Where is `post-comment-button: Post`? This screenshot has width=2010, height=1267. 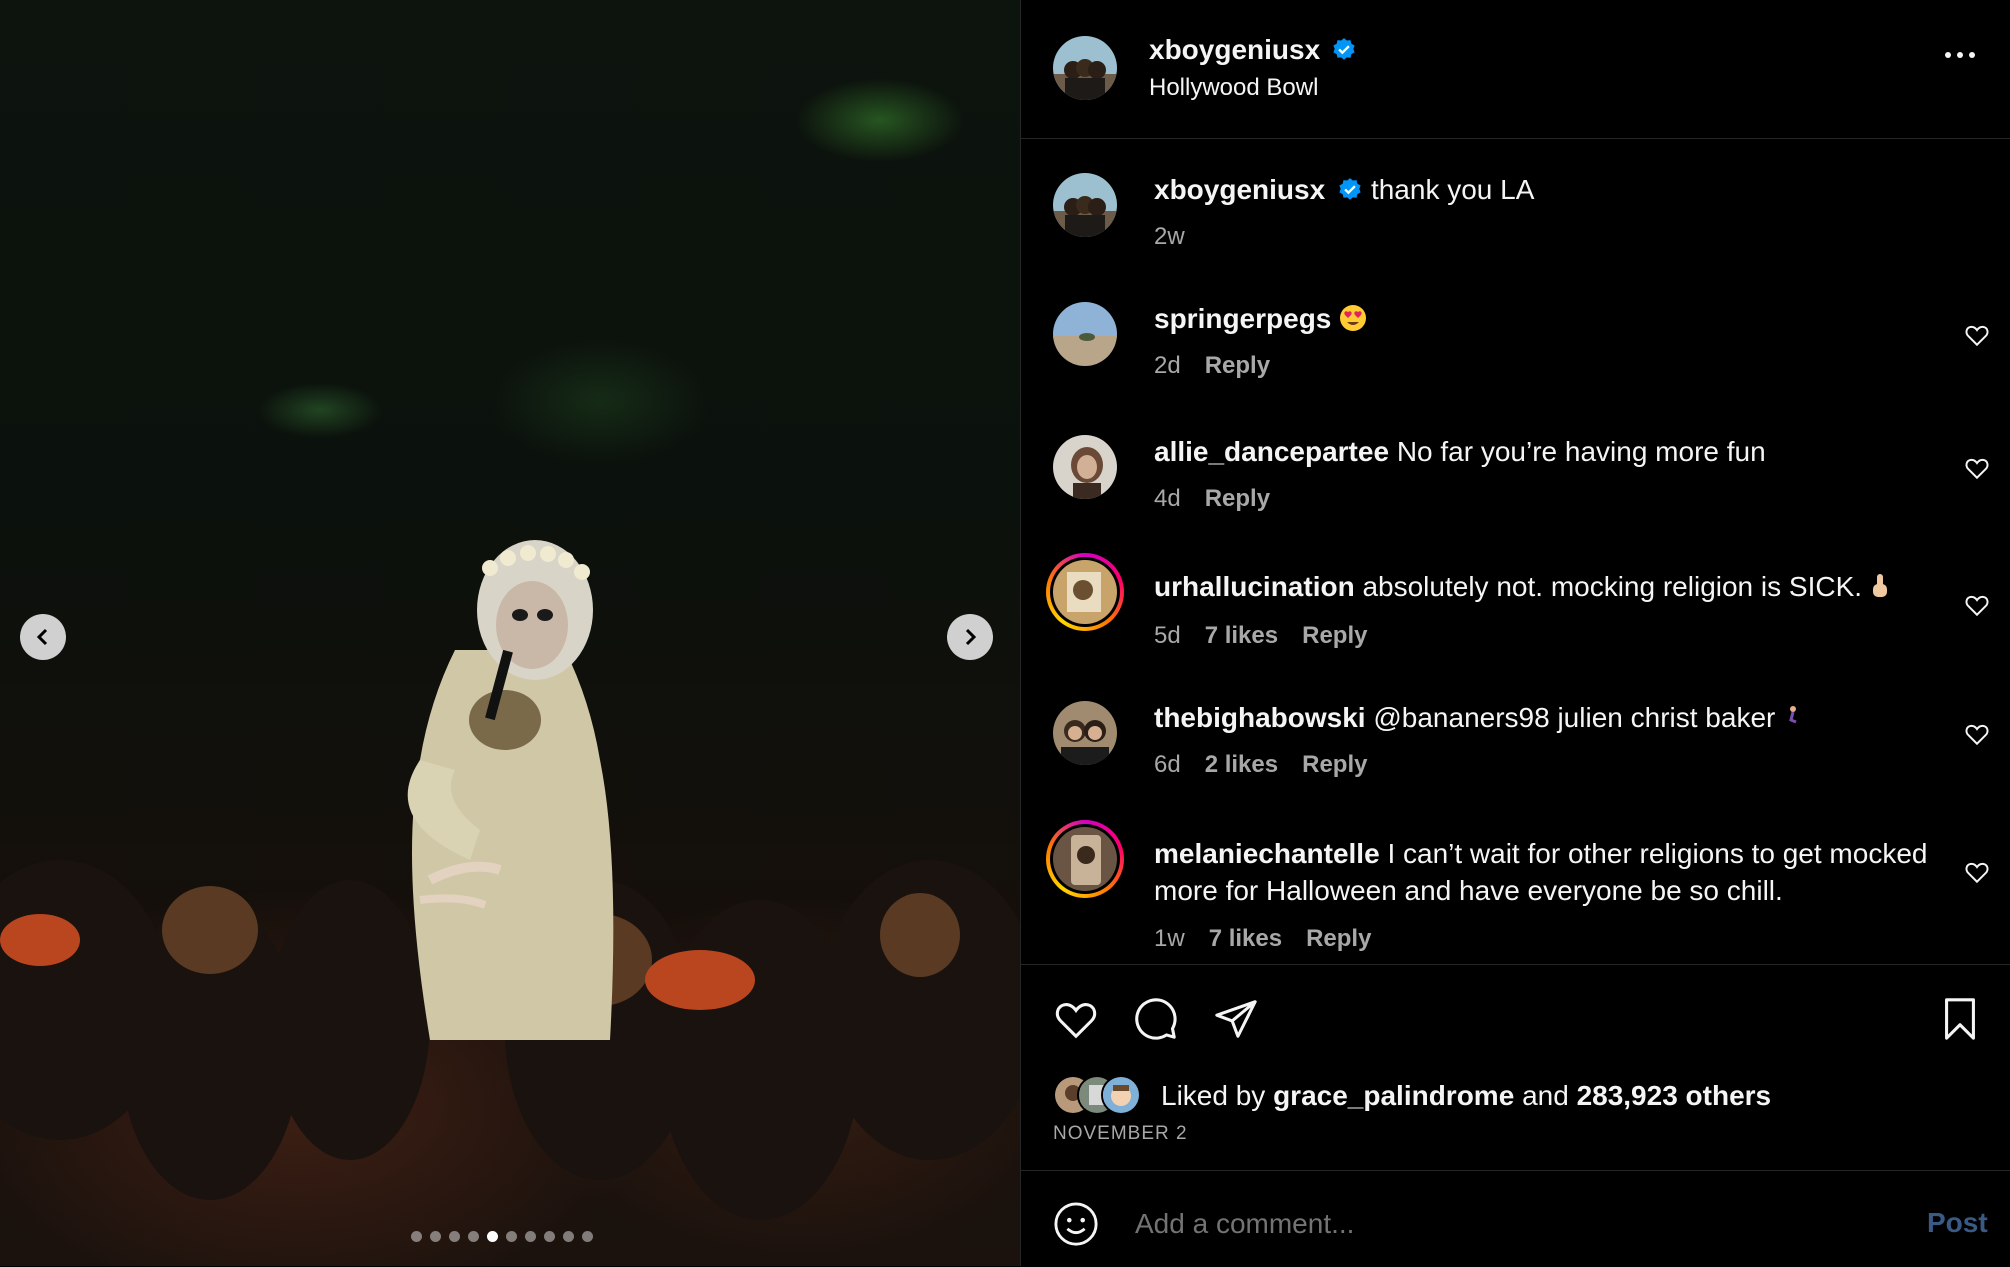
post-comment-button: Post is located at coordinates (1957, 1223).